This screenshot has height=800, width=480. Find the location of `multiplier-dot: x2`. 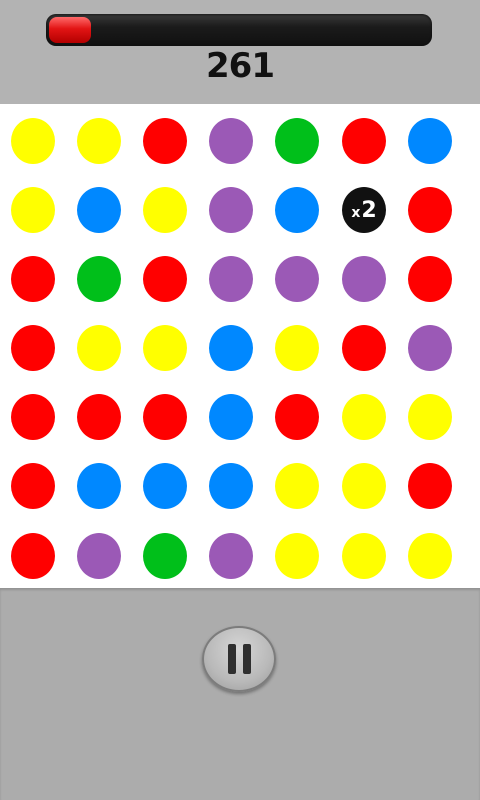

multiplier-dot: x2 is located at coordinates (364, 210).